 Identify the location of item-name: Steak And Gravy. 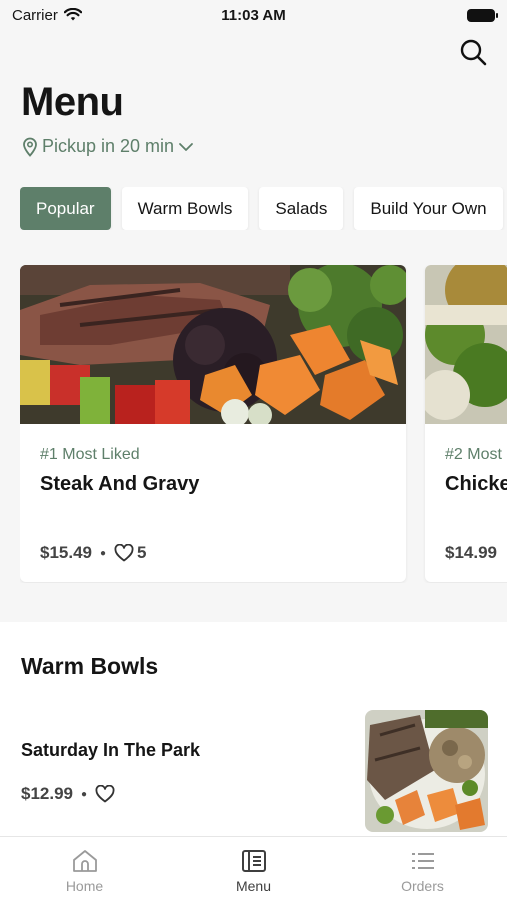
(120, 484).